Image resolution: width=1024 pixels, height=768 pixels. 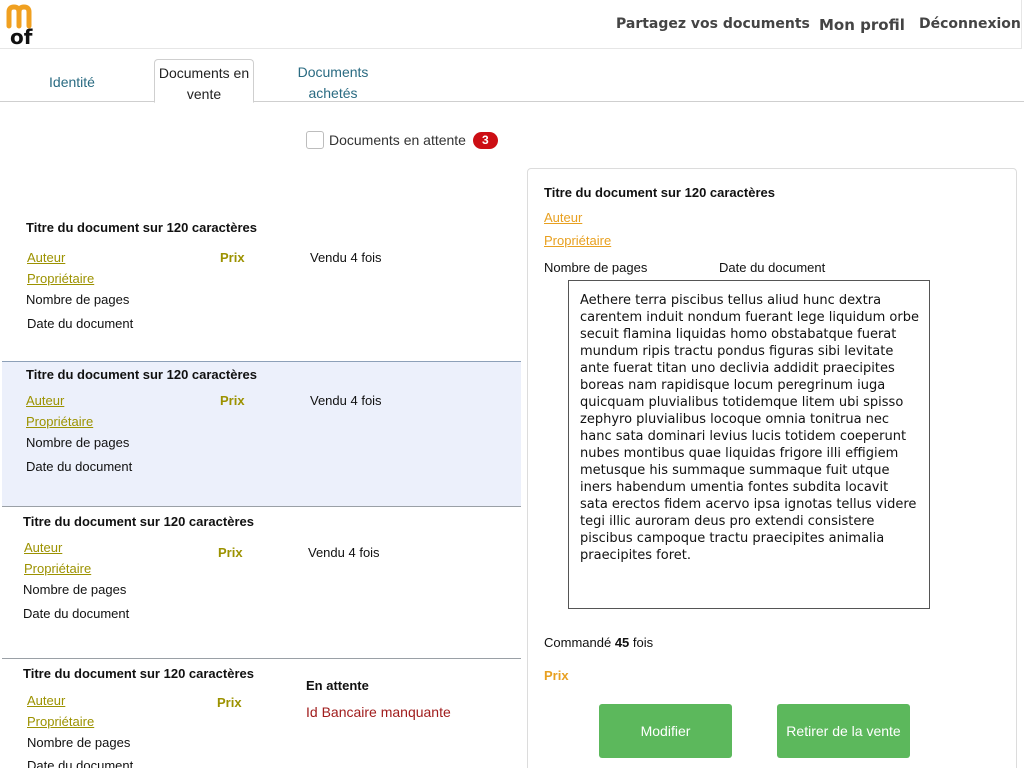 What do you see at coordinates (970, 24) in the screenshot?
I see `nav-logout: Déconnexion` at bounding box center [970, 24].